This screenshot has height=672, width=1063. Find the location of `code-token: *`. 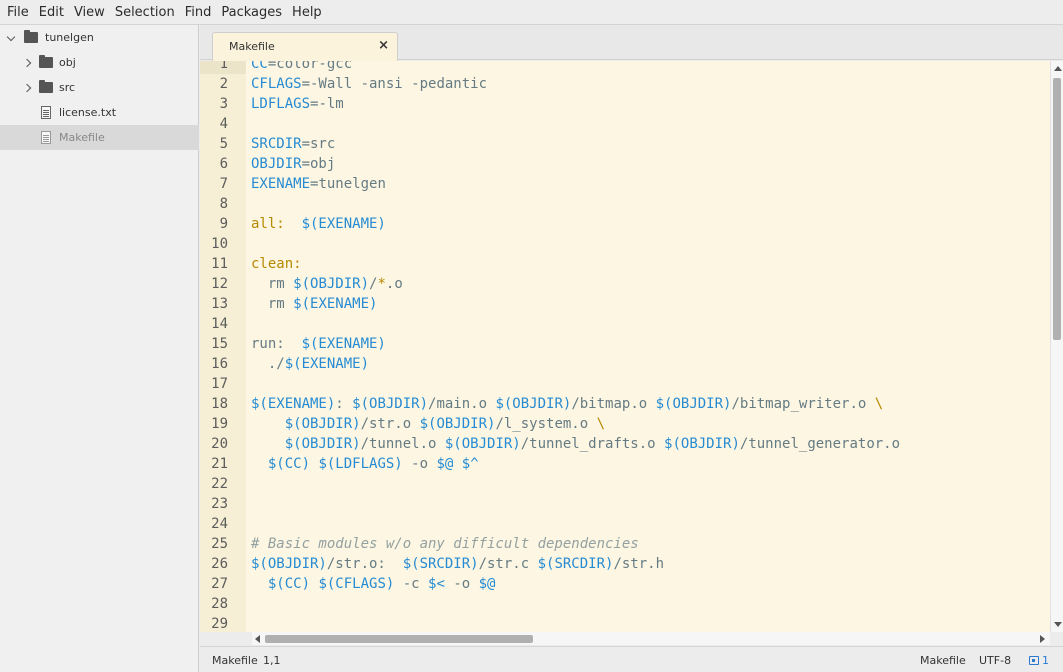

code-token: * is located at coordinates (381, 284).